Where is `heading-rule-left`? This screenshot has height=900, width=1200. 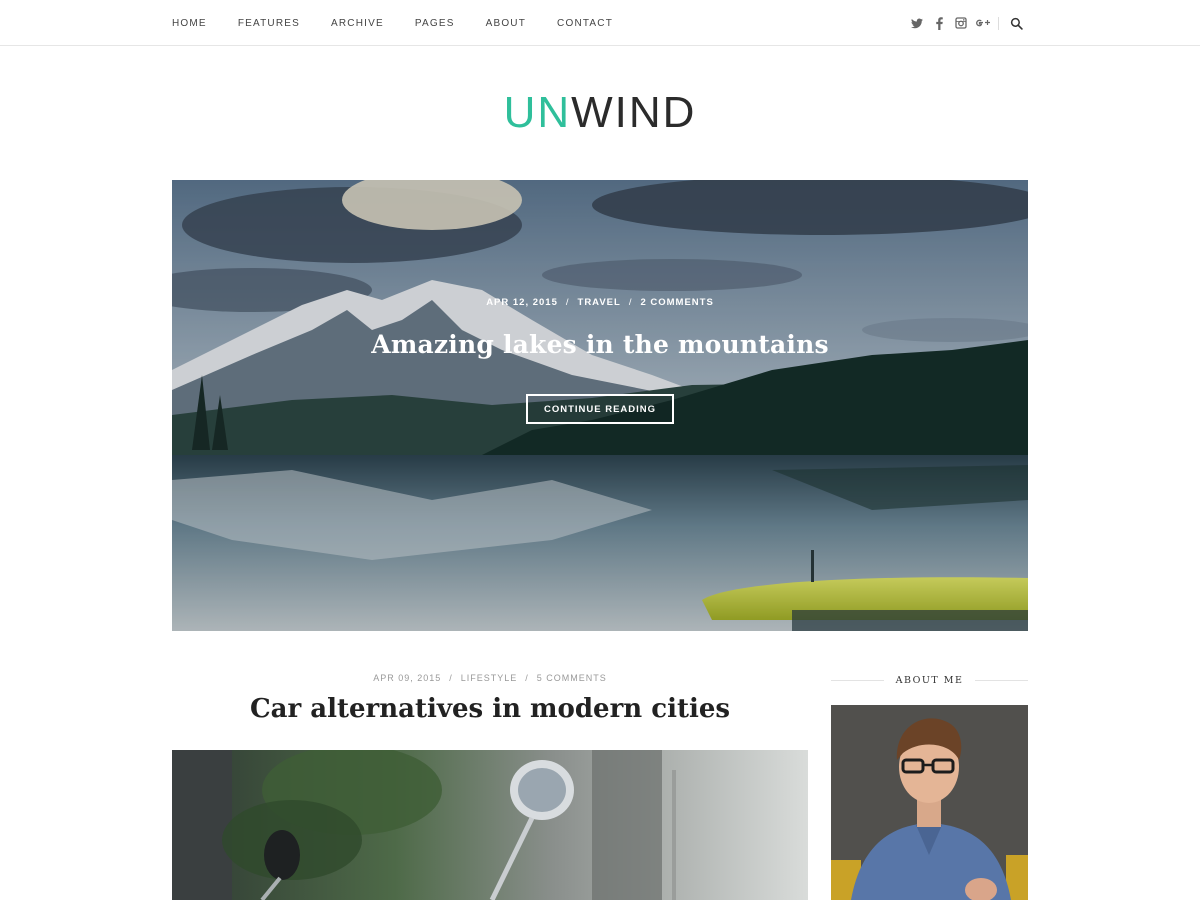
heading-rule-left is located at coordinates (857, 680).